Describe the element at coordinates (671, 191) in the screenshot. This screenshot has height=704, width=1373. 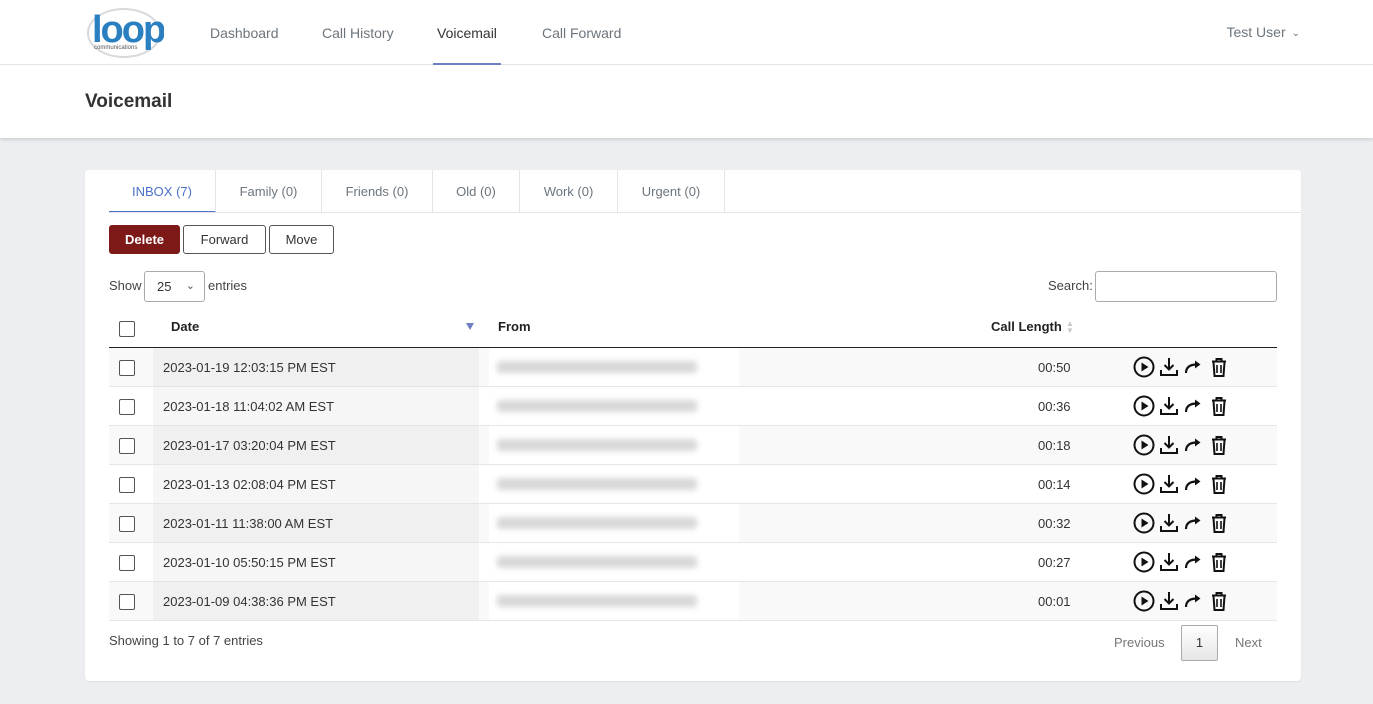
I see `tab-urgent: Urgent (0)` at that location.